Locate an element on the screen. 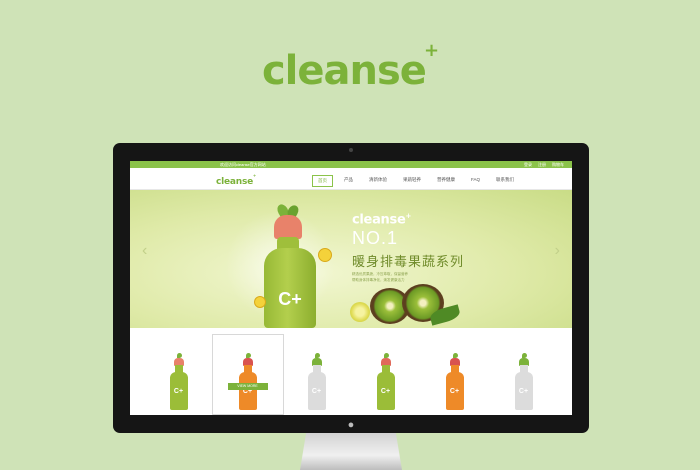  view-more-button: VIEW MORE is located at coordinates (247, 386).